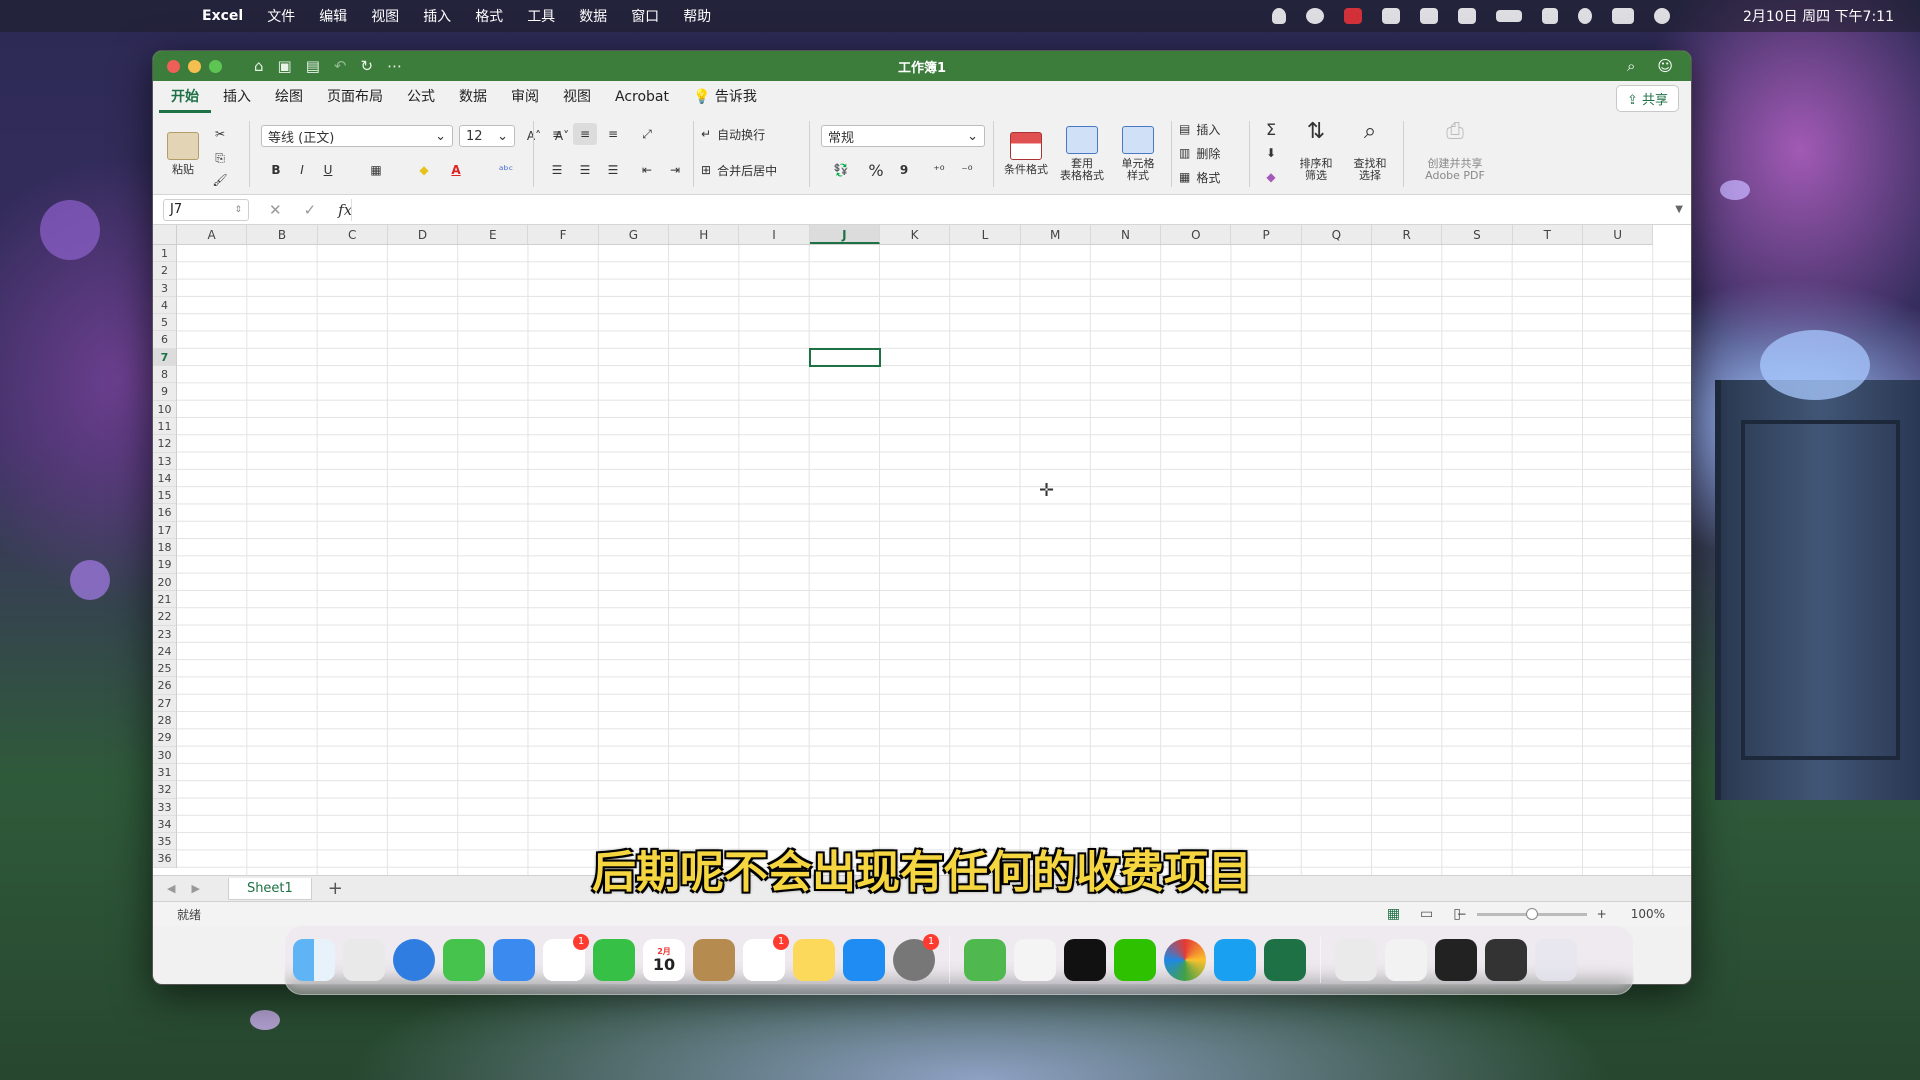 This screenshot has width=1920, height=1080. What do you see at coordinates (282, 234) in the screenshot?
I see `column-header-b: B` at bounding box center [282, 234].